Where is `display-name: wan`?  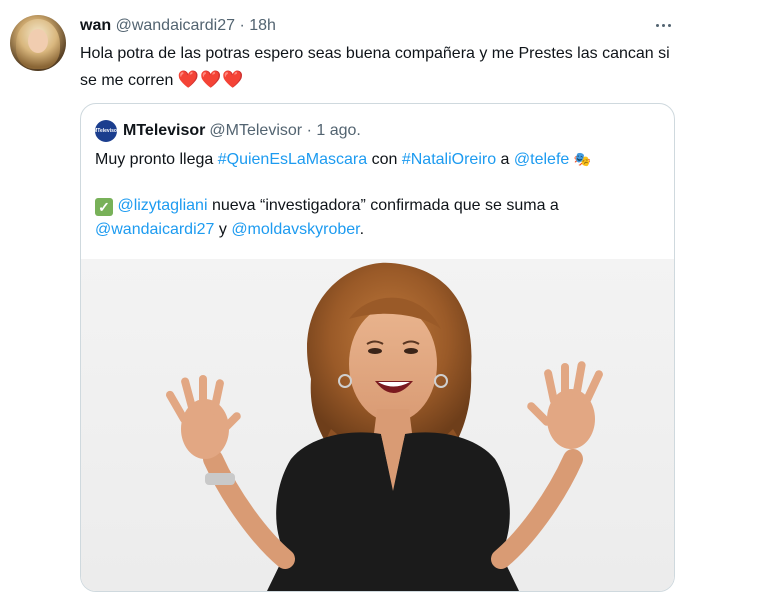
display-name: wan is located at coordinates (95, 25).